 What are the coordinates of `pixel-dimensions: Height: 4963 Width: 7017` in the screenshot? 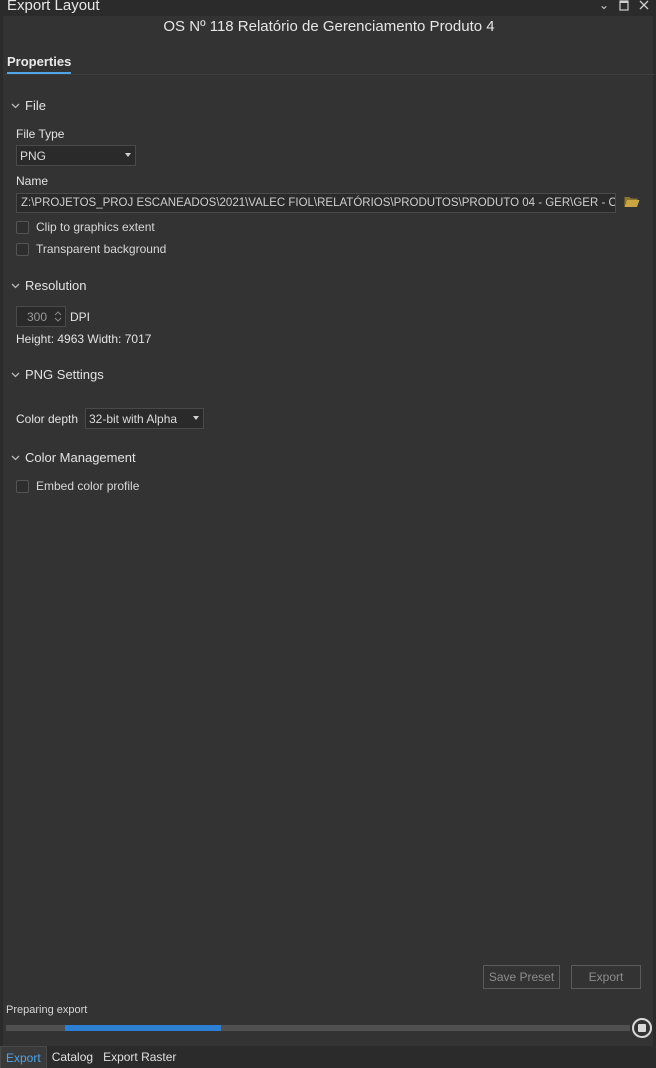 It's located at (84, 339).